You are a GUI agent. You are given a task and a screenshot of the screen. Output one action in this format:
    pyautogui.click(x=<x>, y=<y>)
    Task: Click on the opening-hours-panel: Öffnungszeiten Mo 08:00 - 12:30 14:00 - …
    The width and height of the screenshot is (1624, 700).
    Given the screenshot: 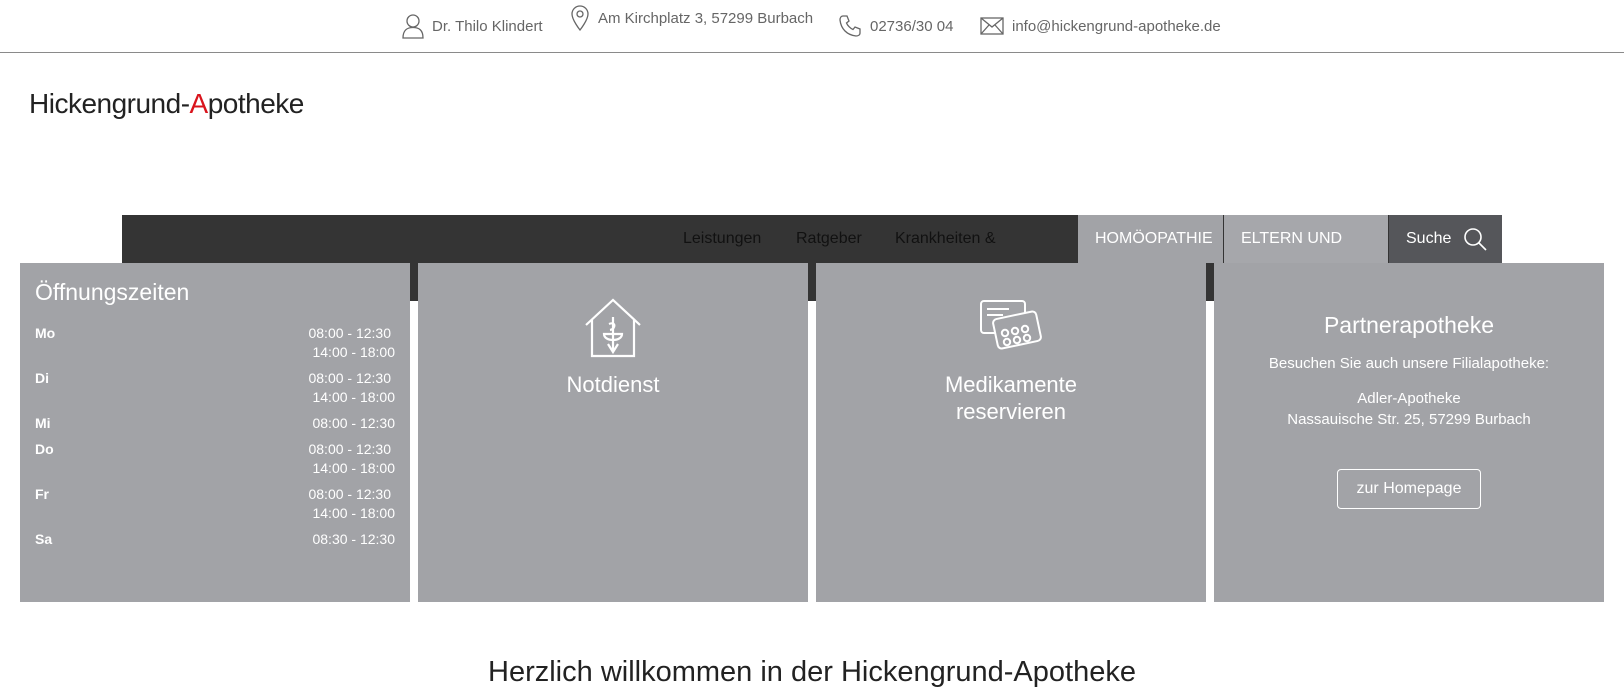 What is the action you would take?
    pyautogui.click(x=215, y=432)
    